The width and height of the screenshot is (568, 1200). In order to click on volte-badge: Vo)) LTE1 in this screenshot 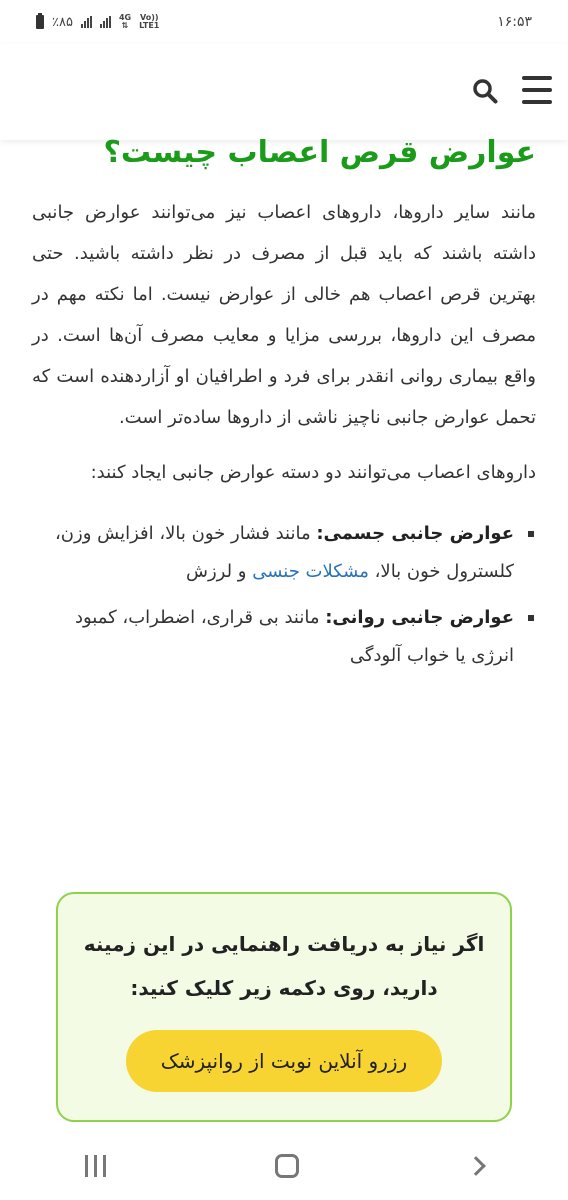, I will do `click(149, 22)`.